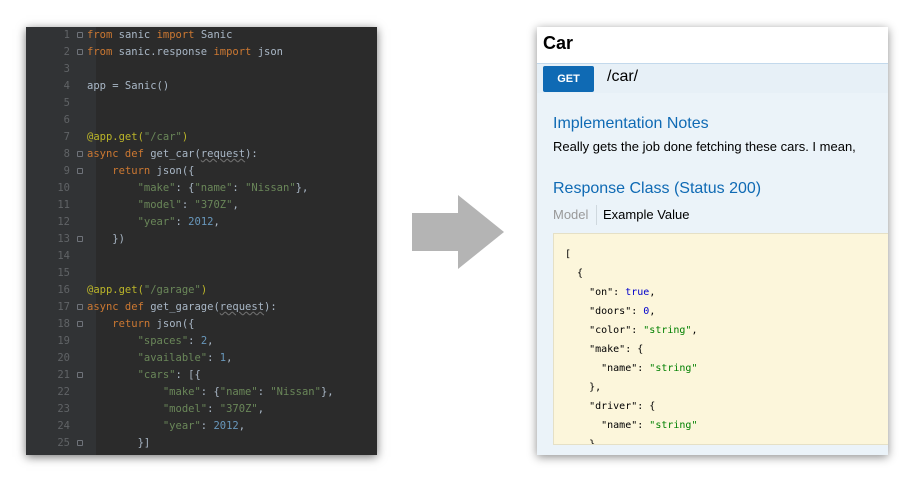 This screenshot has width=916, height=482. I want to click on line-number: 1, so click(66, 35).